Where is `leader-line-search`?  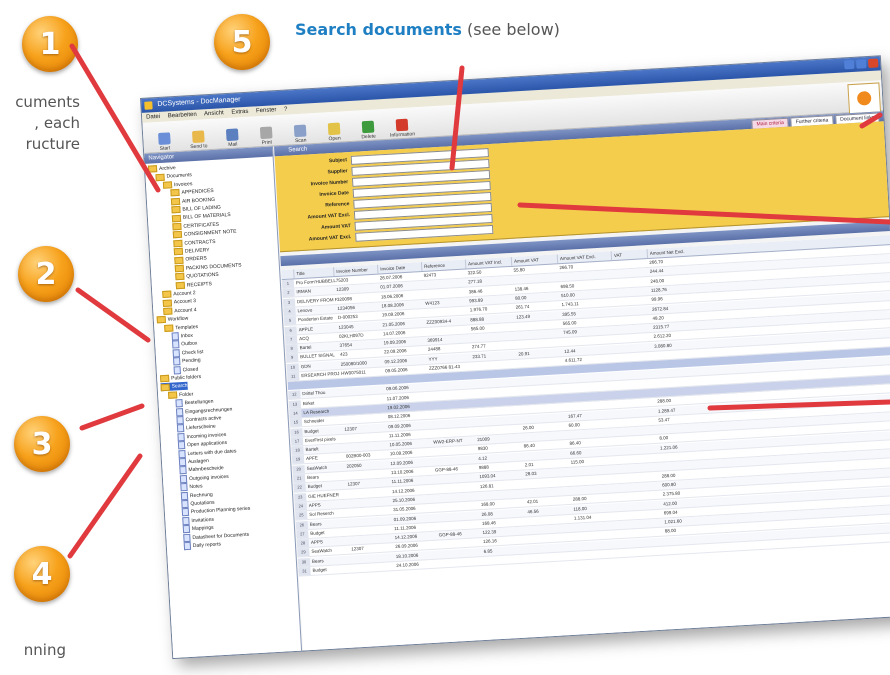 leader-line-search is located at coordinates (703, 213).